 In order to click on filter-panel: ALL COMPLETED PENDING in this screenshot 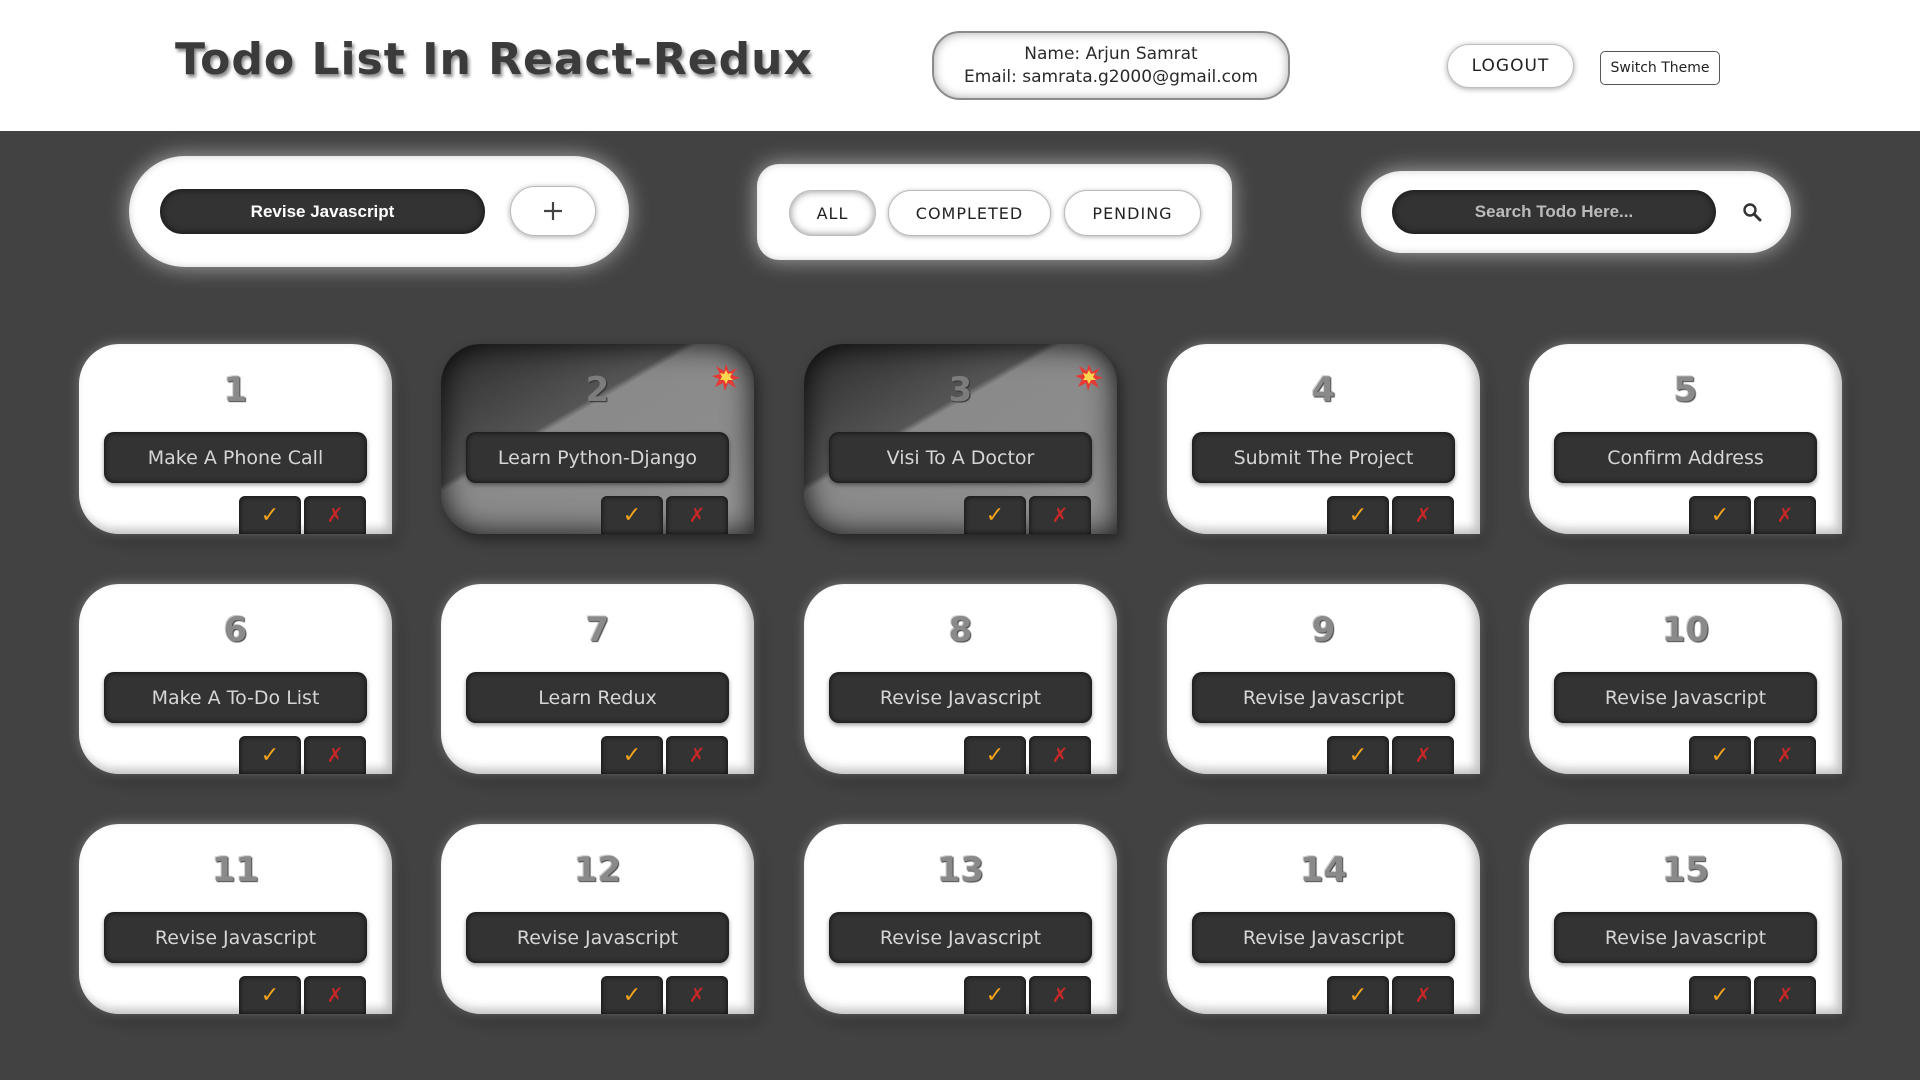, I will do `click(994, 212)`.